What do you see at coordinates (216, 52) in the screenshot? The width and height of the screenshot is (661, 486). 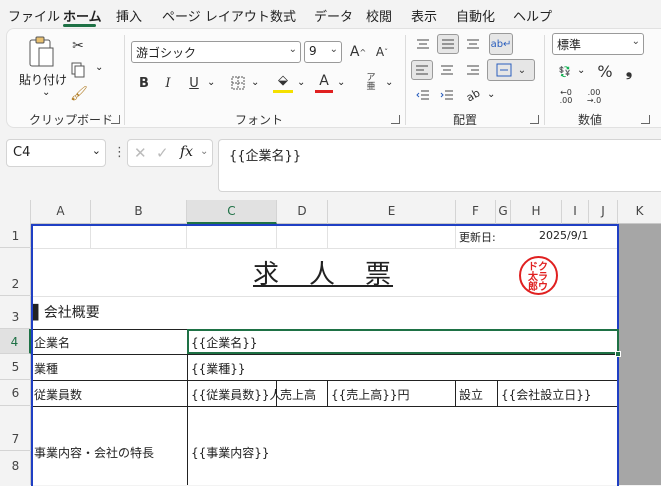 I see `font-name-dropdown: 游ゴシック ⌄` at bounding box center [216, 52].